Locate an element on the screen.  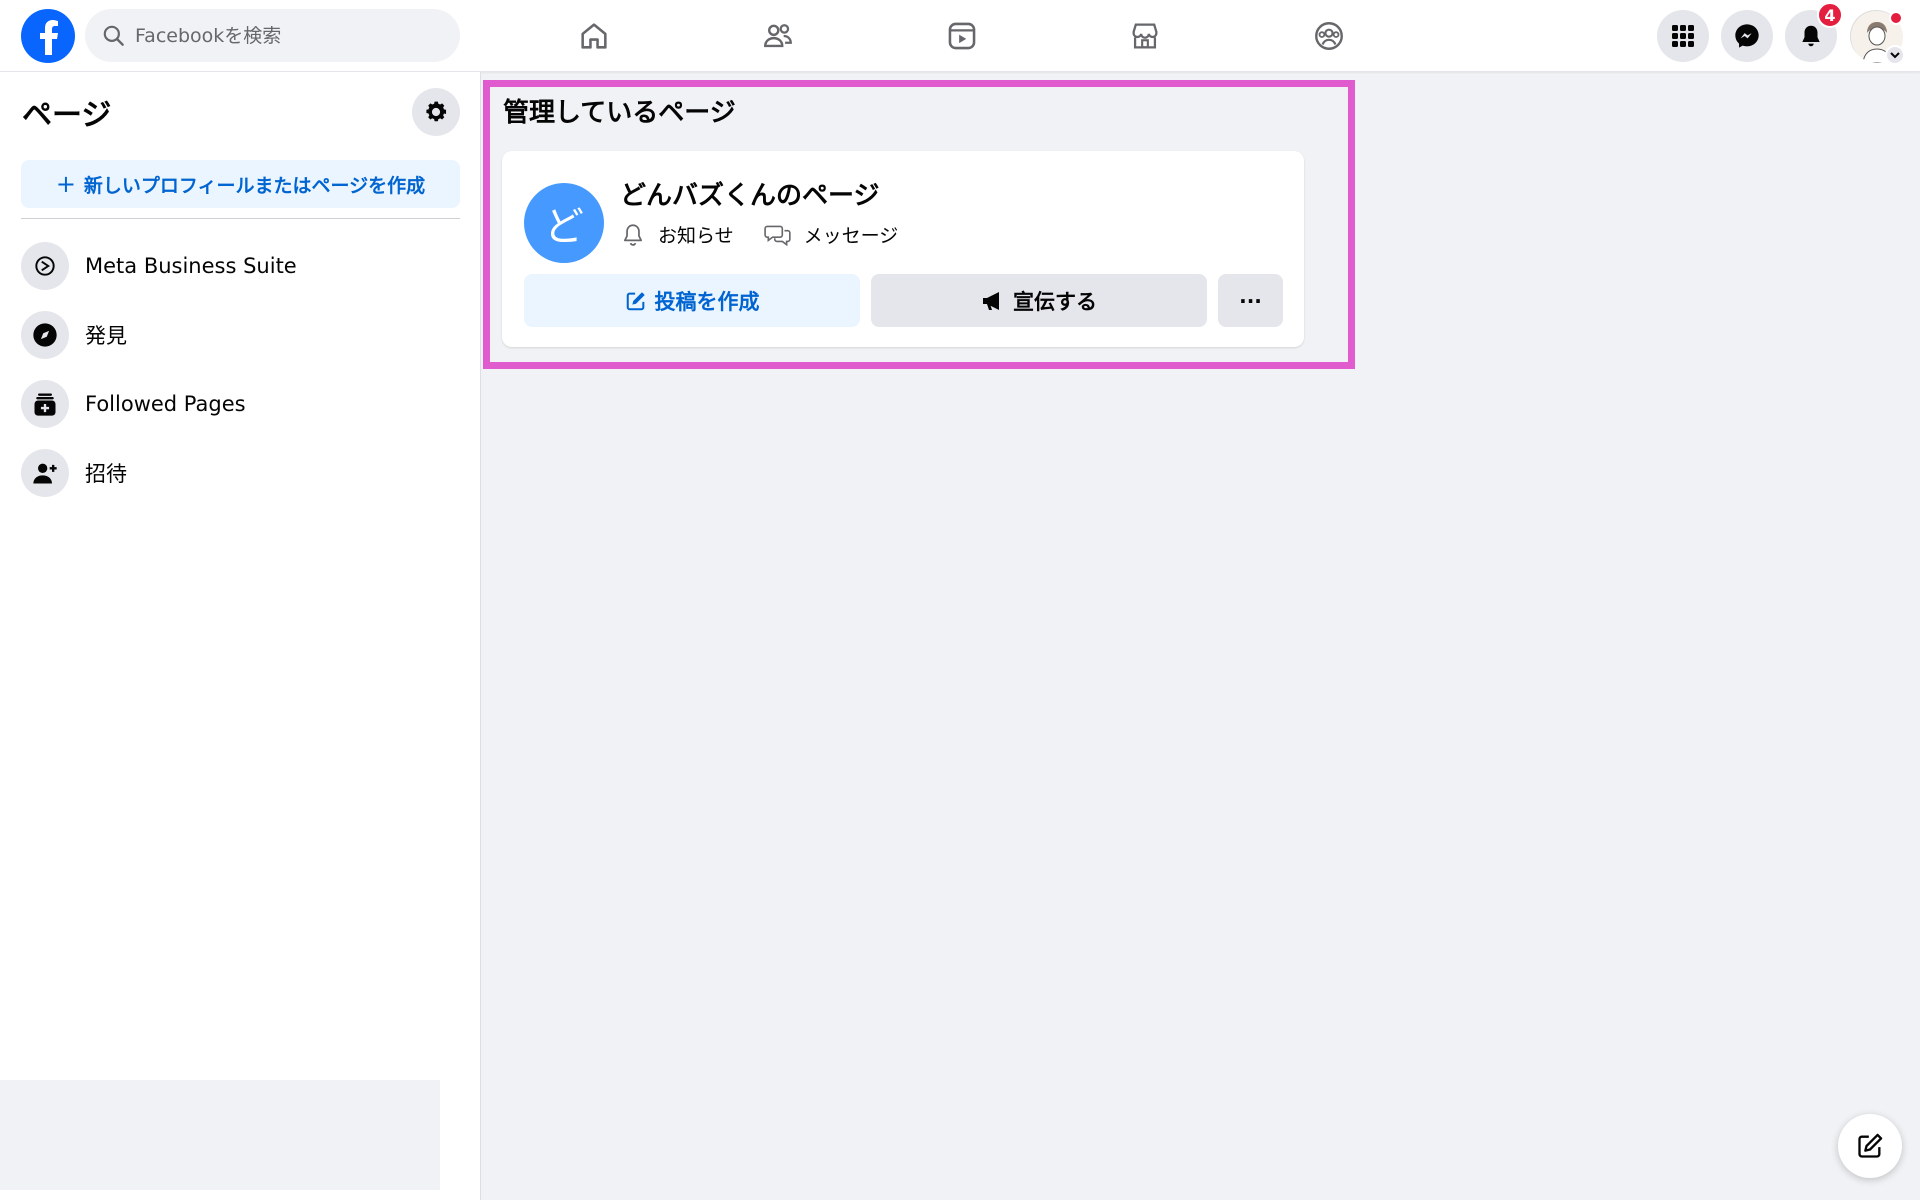
new-message-button is located at coordinates (1870, 1146).